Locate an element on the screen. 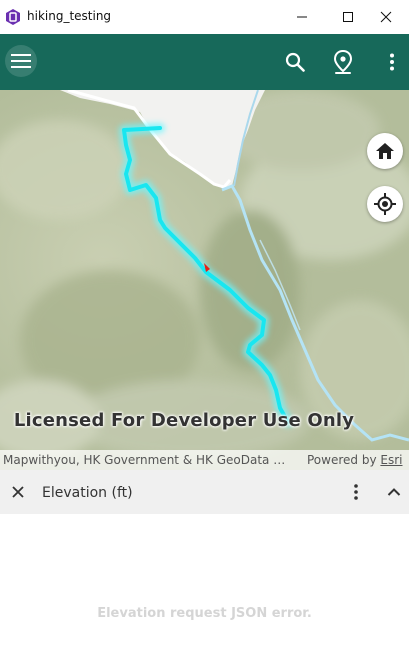 The height and width of the screenshot is (663, 409). menu-button is located at coordinates (21, 61).